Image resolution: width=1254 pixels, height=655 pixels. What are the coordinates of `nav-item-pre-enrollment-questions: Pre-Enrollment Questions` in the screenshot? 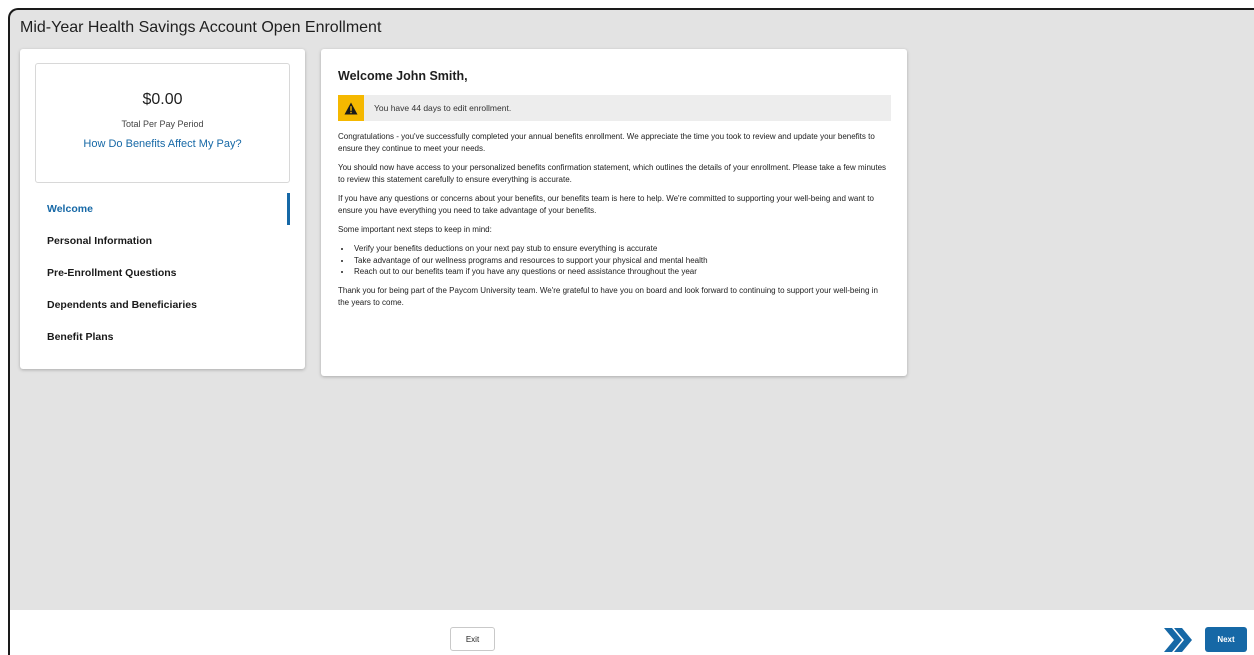 It's located at (162, 273).